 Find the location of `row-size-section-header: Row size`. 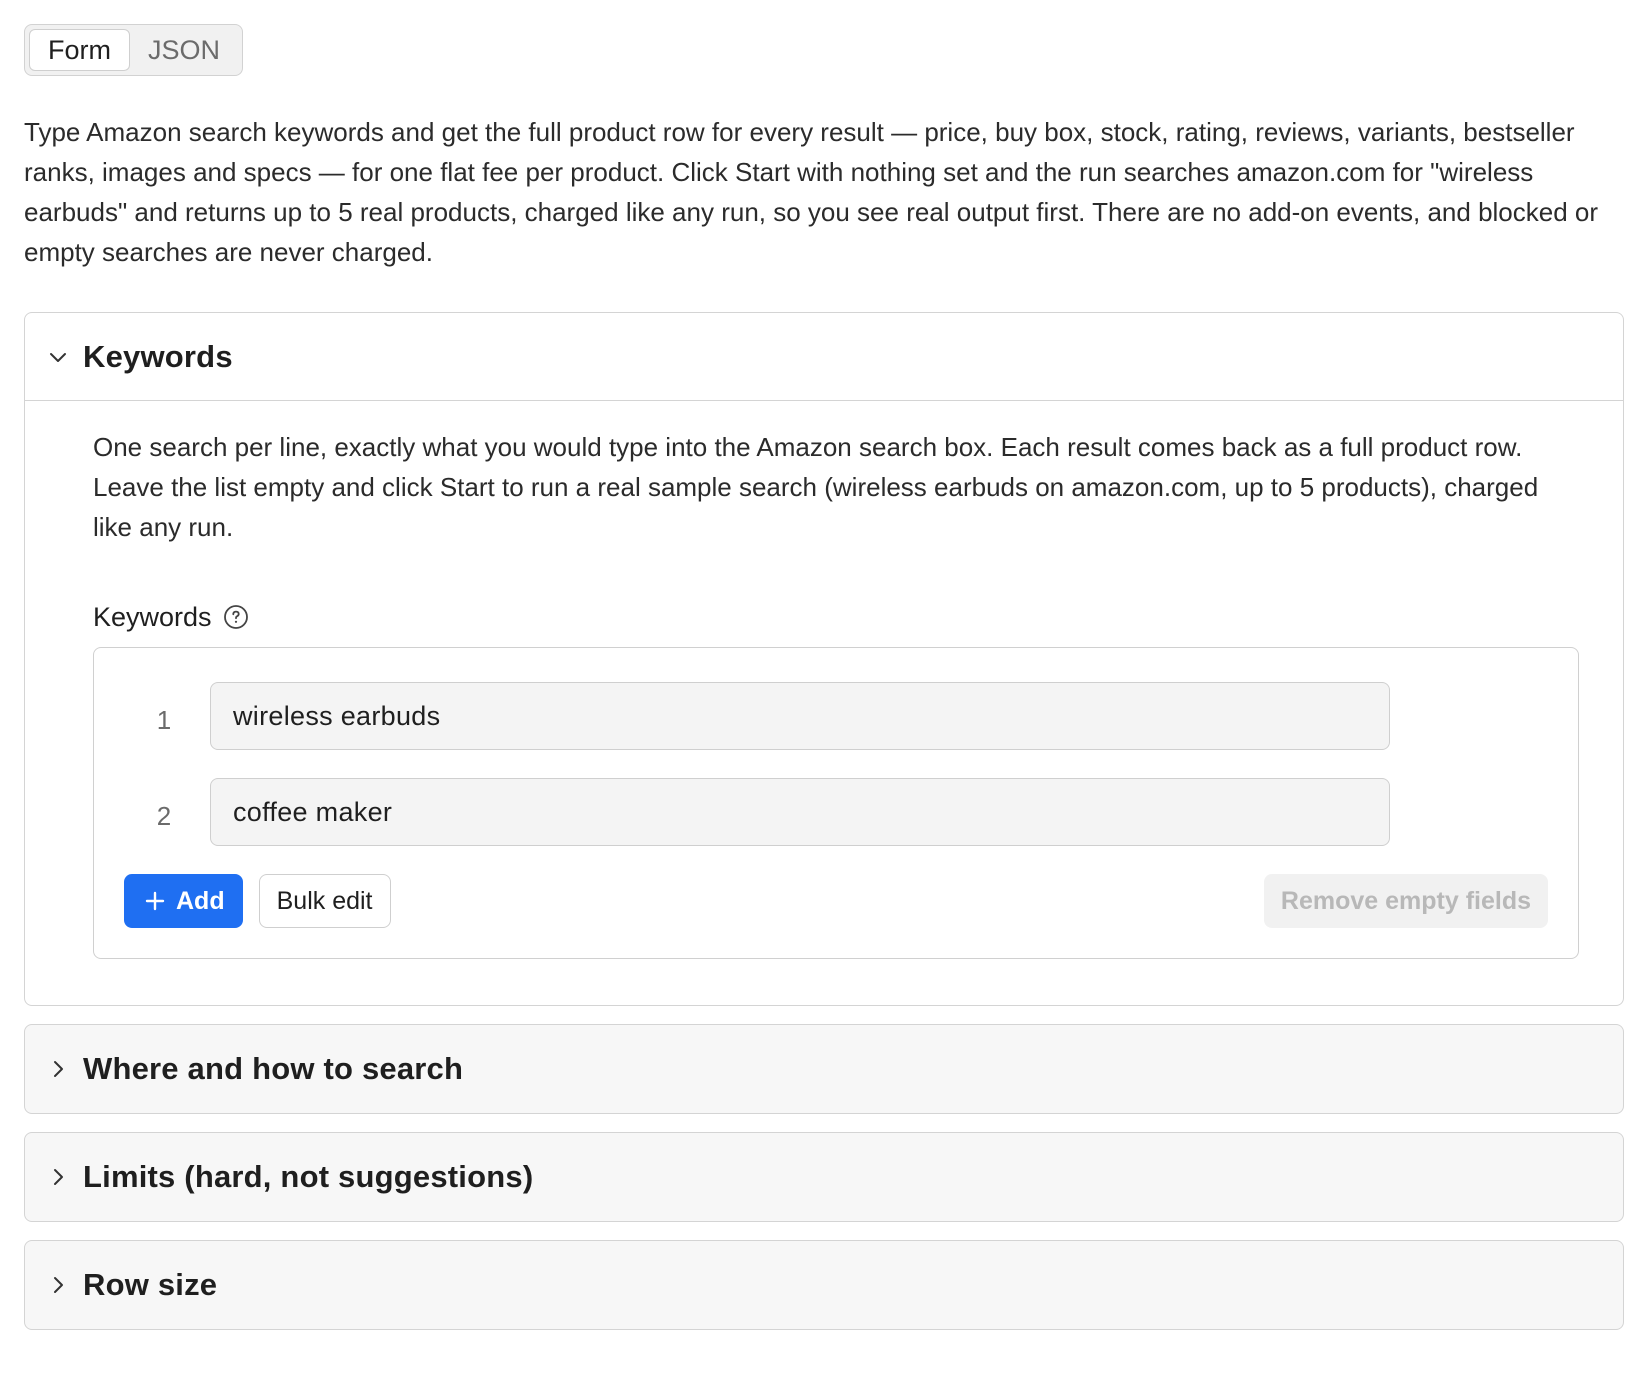

row-size-section-header: Row size is located at coordinates (824, 1285).